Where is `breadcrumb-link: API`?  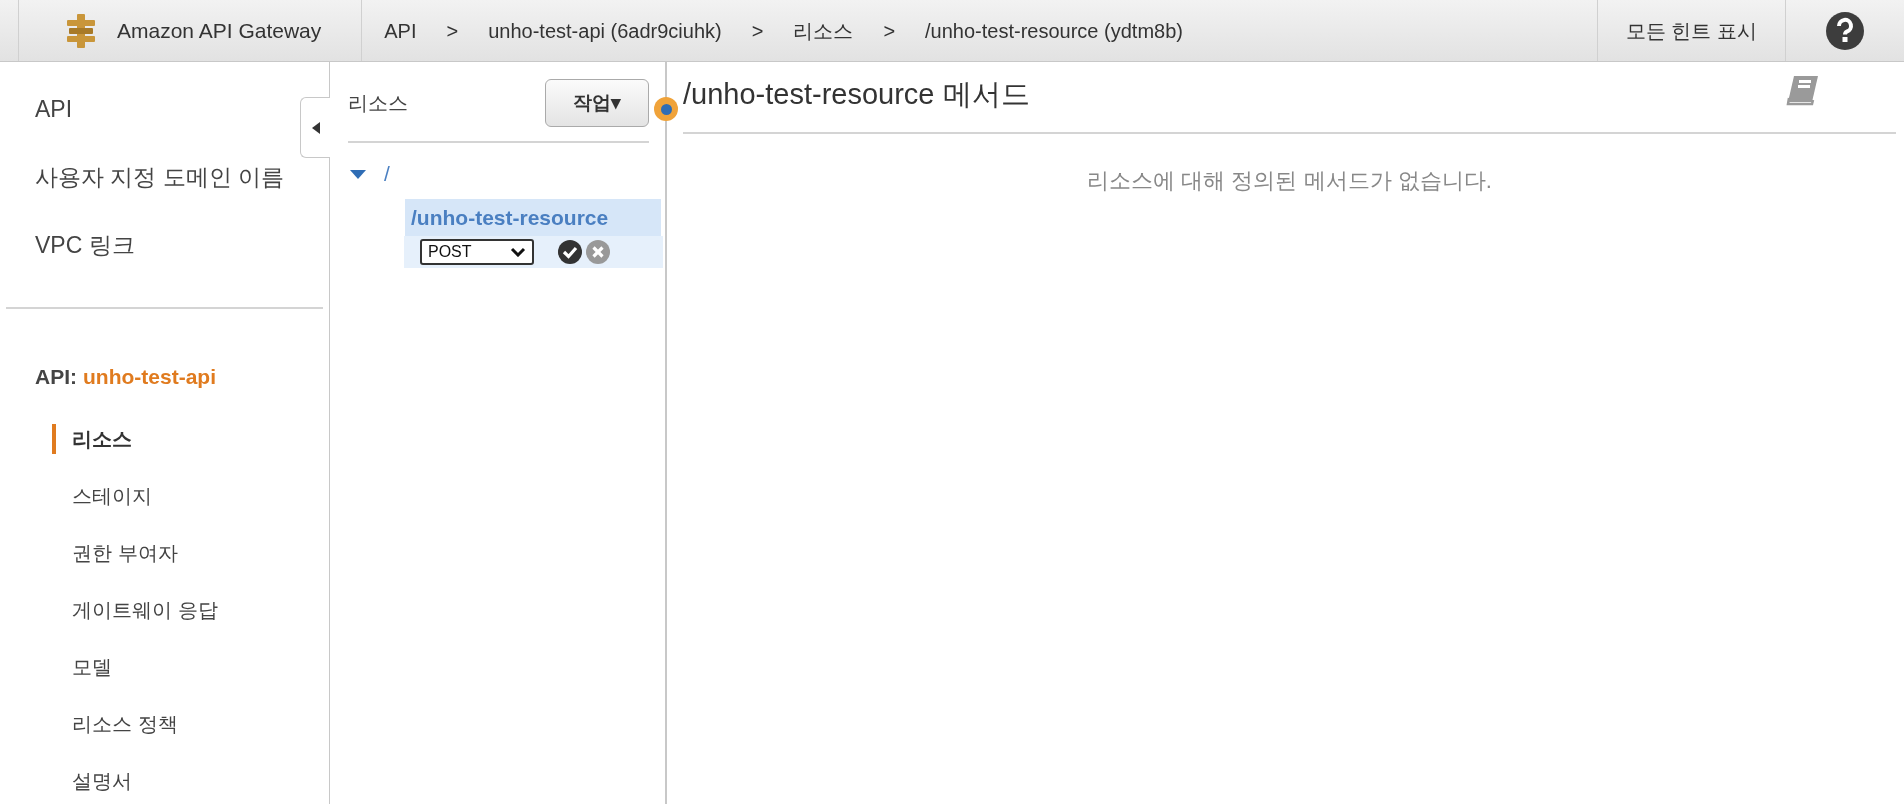
breadcrumb-link: API is located at coordinates (400, 30).